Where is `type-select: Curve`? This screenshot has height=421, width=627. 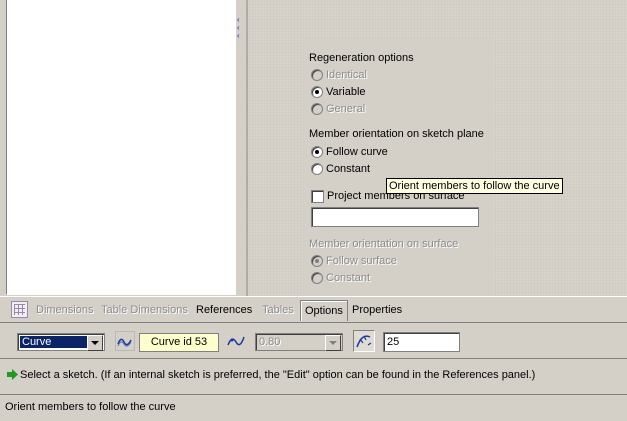
type-select: Curve is located at coordinates (61, 342).